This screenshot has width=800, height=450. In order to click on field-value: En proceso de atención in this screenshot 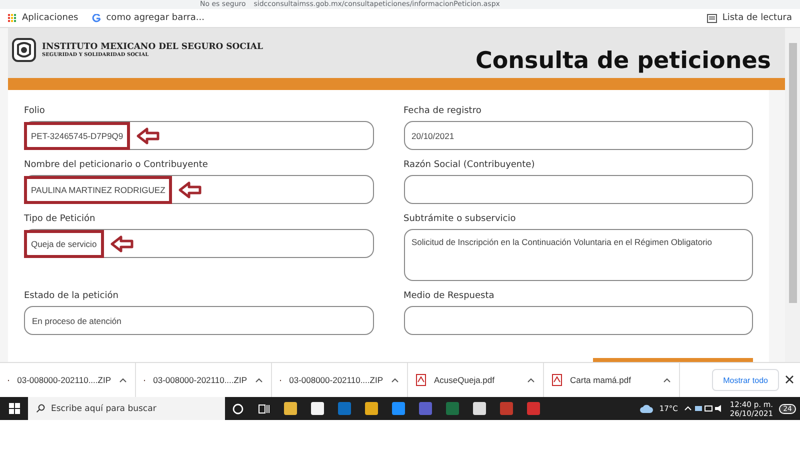, I will do `click(77, 321)`.